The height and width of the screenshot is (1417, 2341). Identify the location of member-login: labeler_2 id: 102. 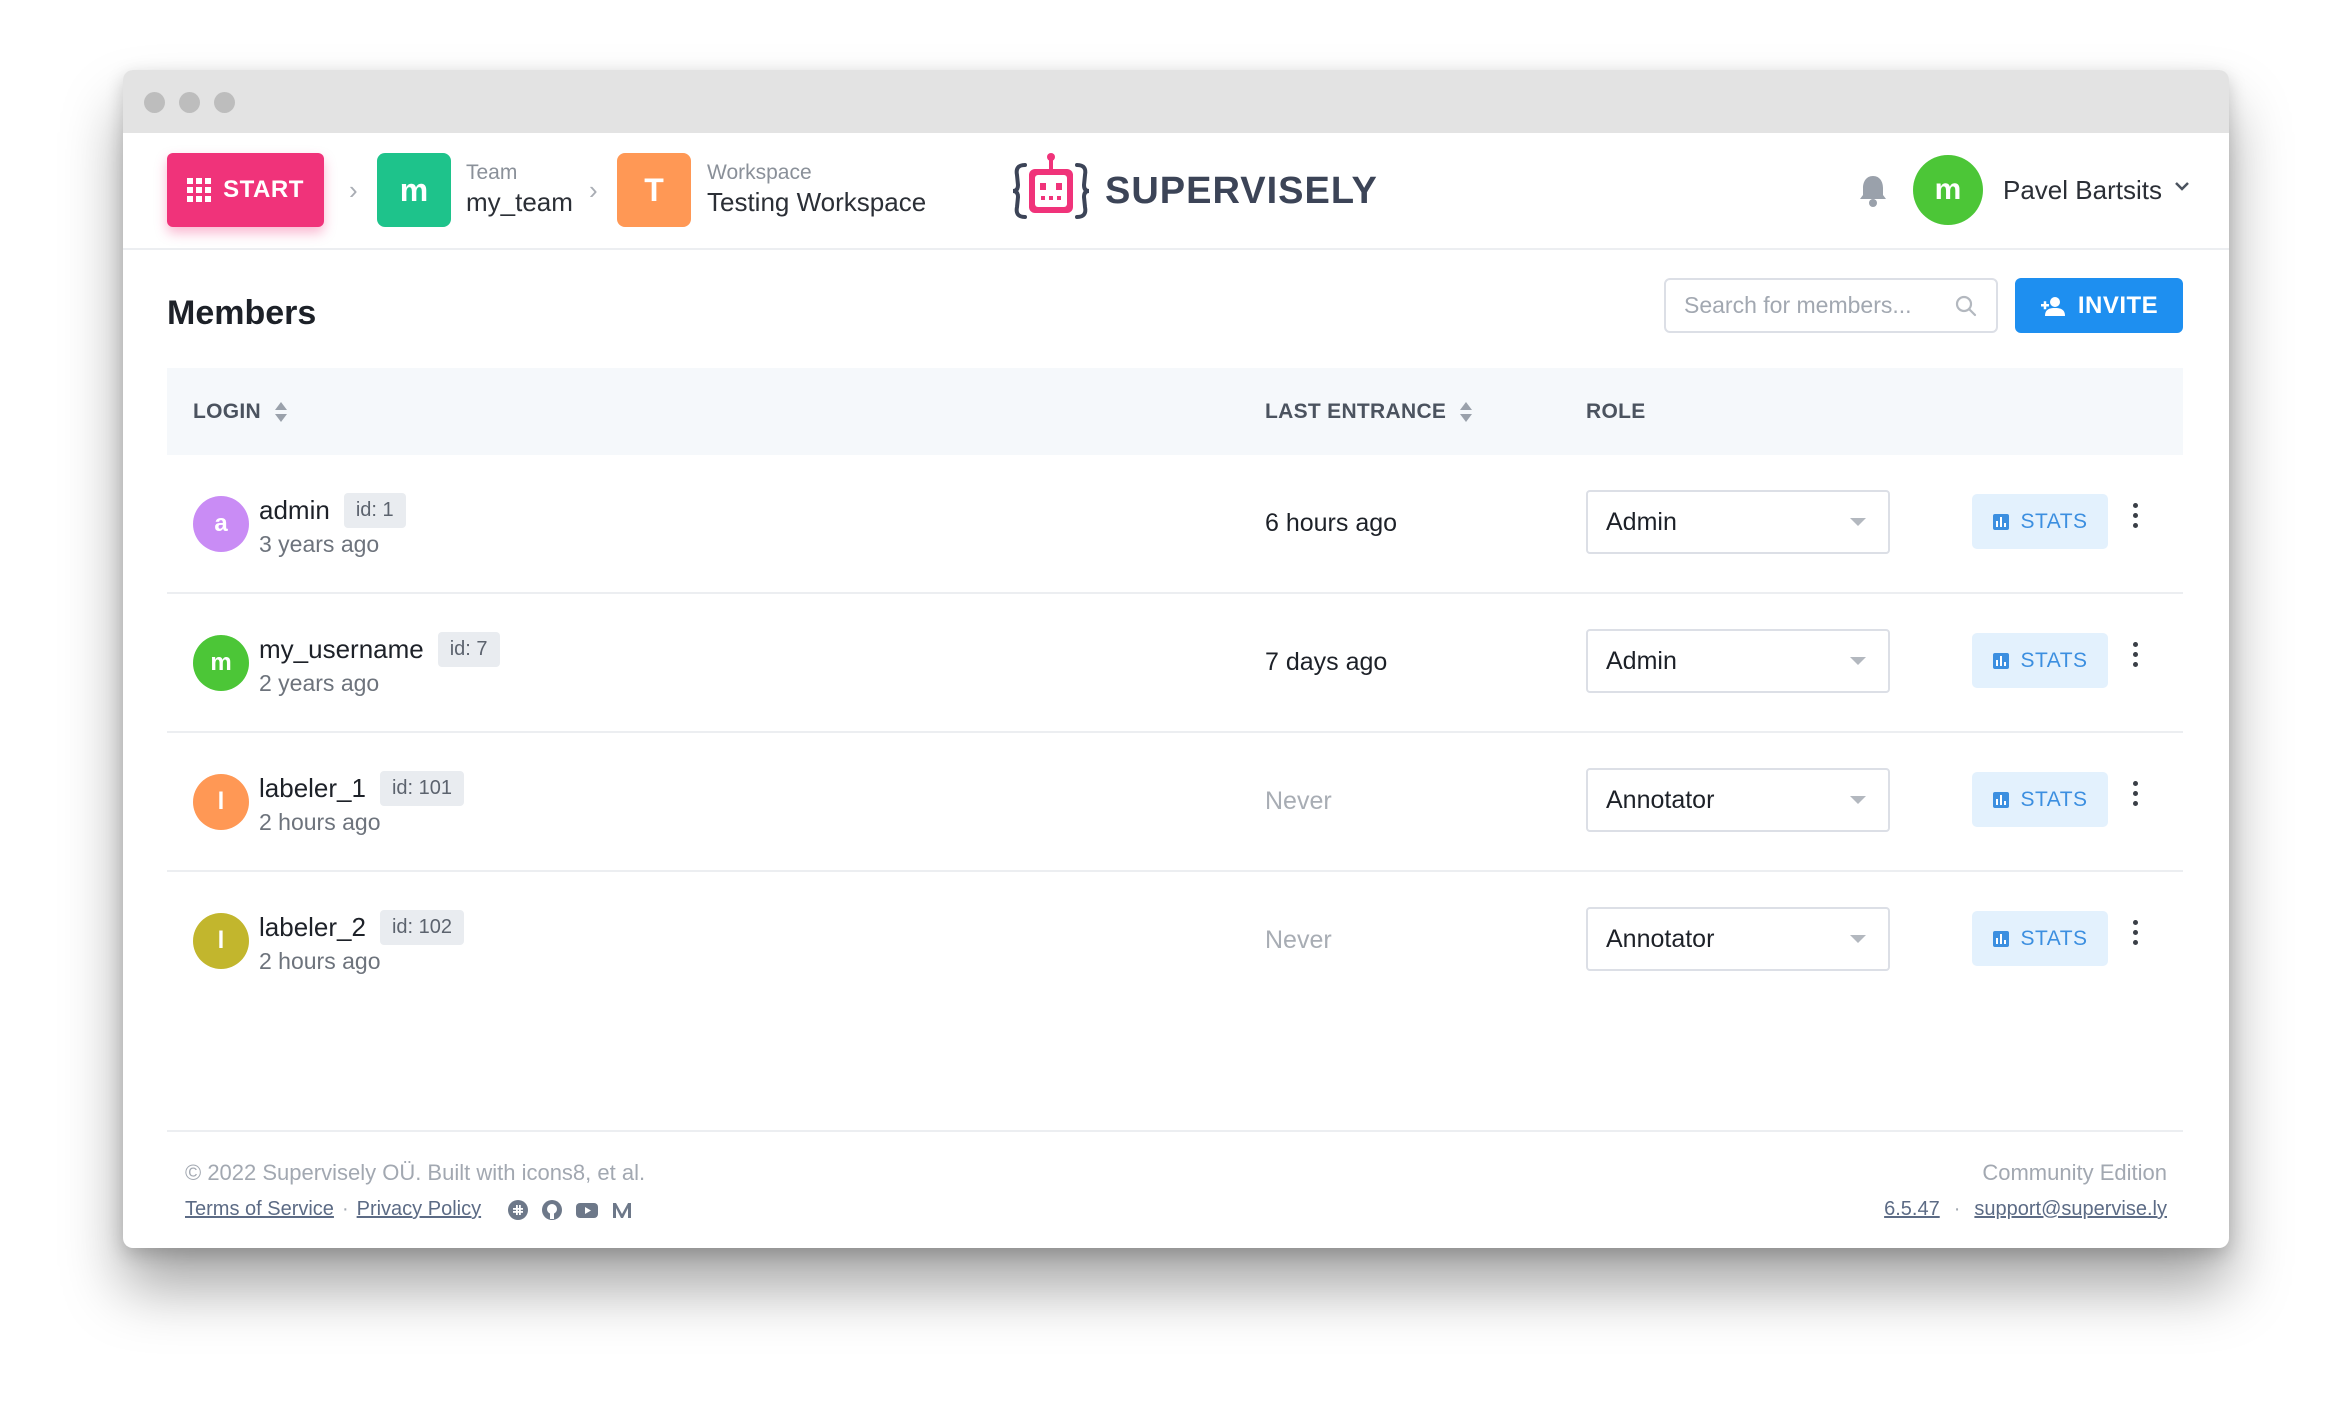
(362, 927).